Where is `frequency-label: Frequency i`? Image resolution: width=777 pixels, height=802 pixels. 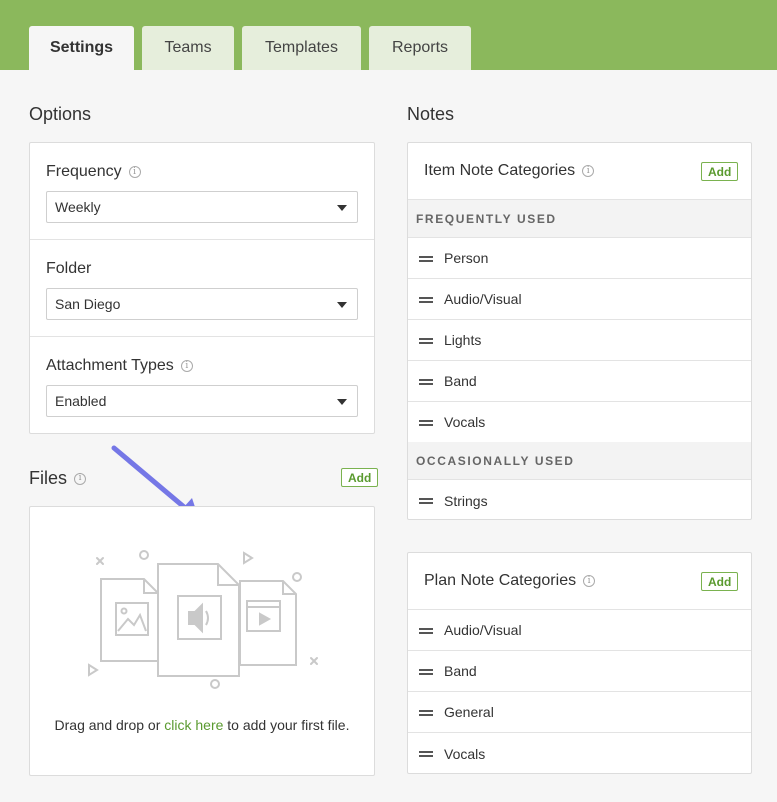 frequency-label: Frequency i is located at coordinates (93, 172).